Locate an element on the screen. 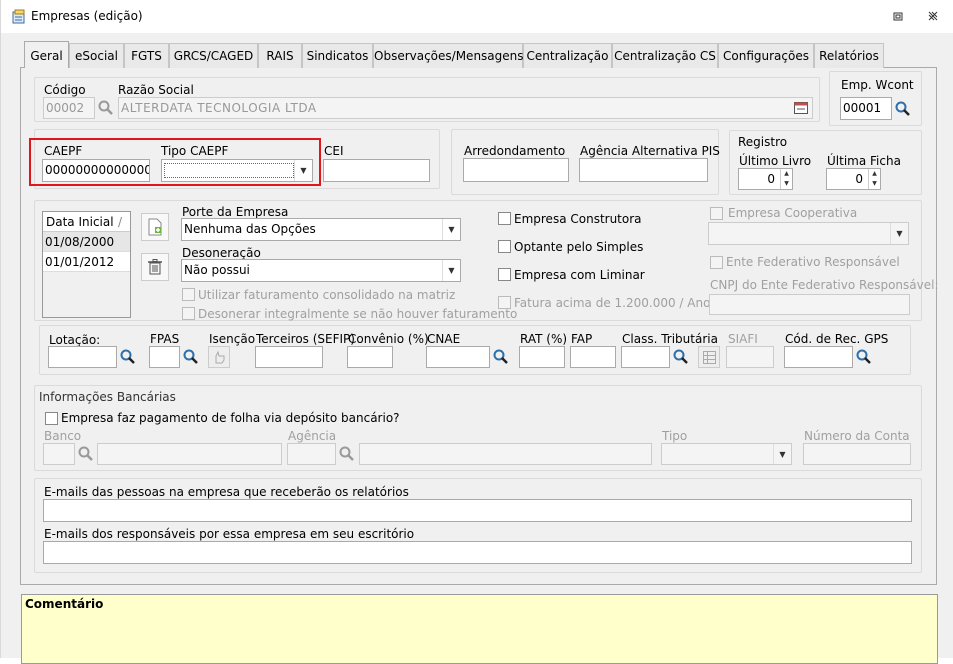 This screenshot has height=664, width=953. construtora-checkbox is located at coordinates (504, 218).